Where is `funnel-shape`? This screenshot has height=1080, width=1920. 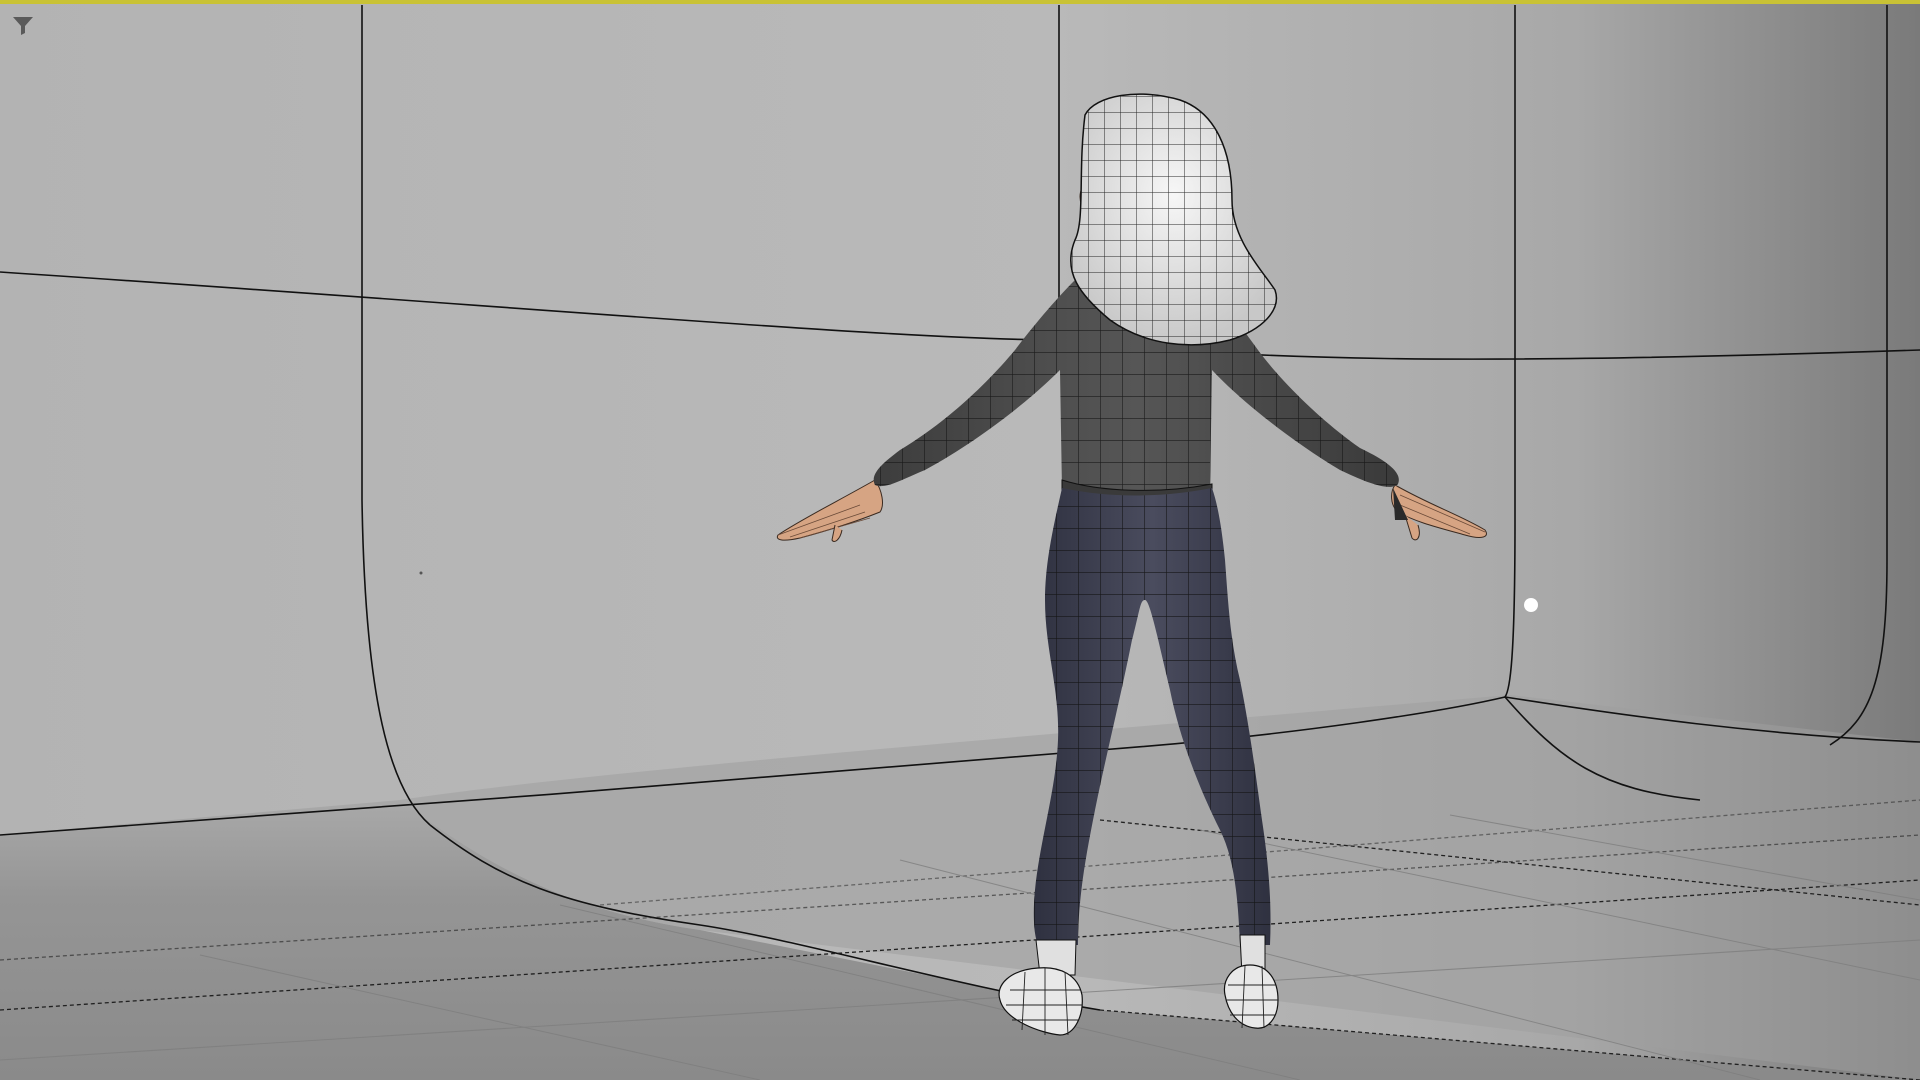 funnel-shape is located at coordinates (23, 26).